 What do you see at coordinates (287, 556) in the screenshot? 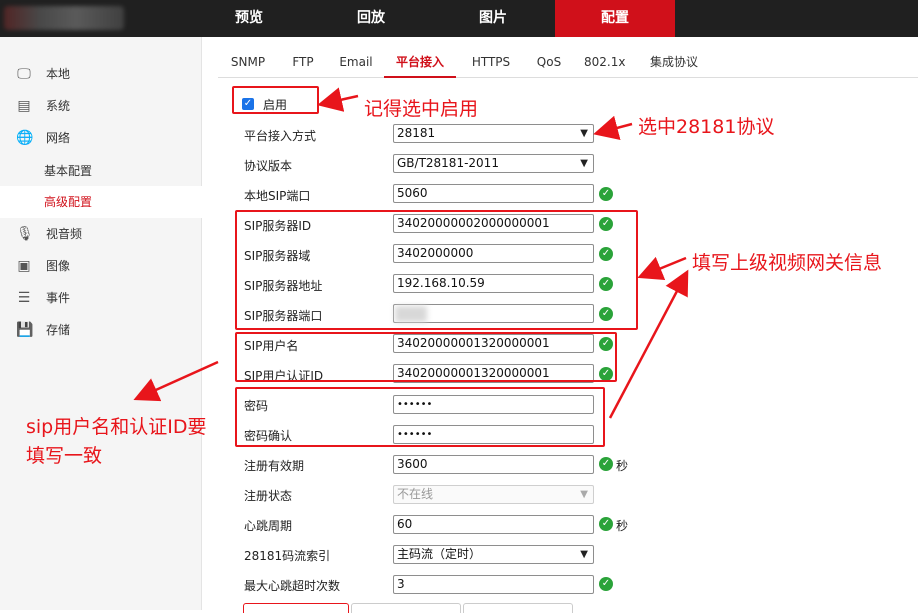
I see `stream-index-label: 28181码流索引` at bounding box center [287, 556].